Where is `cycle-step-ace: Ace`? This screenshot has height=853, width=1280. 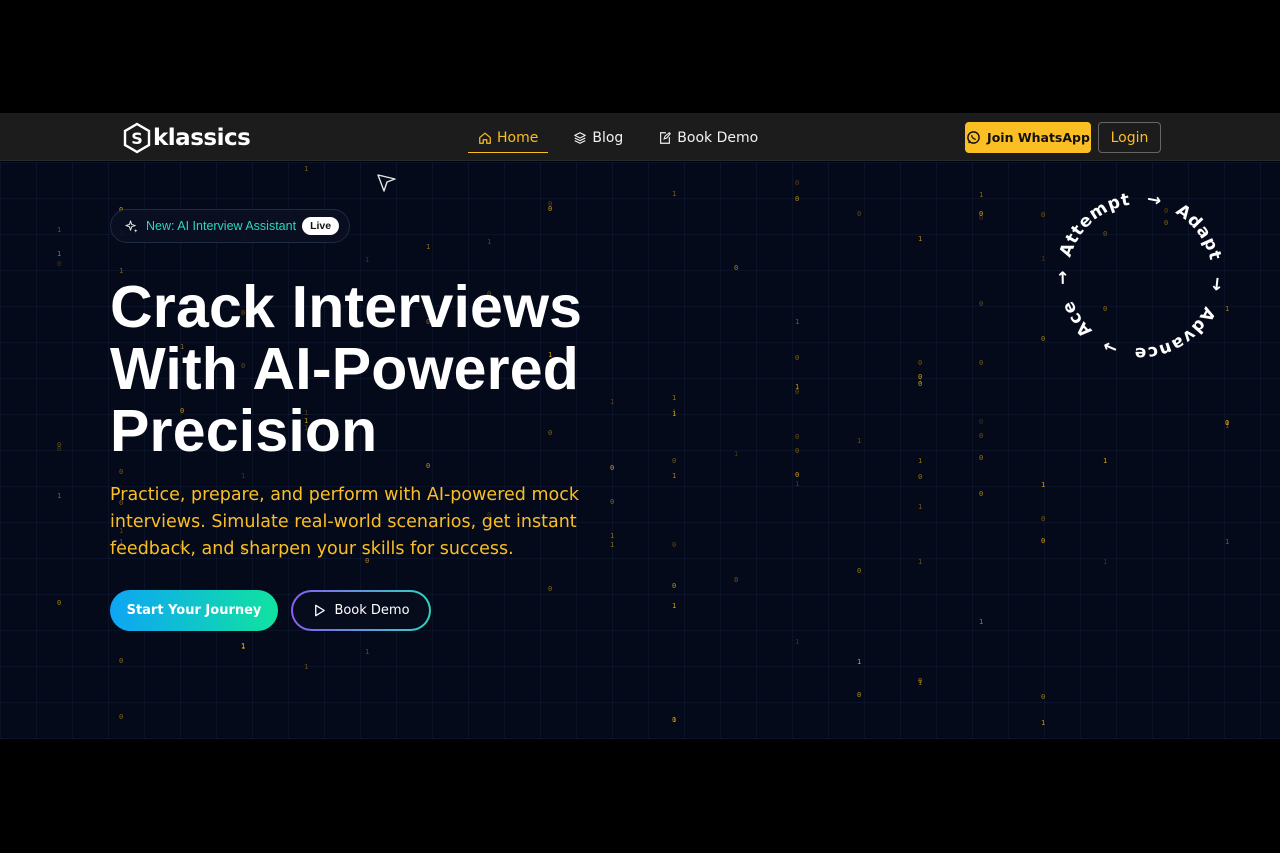 cycle-step-ace: Ace is located at coordinates (1077, 319).